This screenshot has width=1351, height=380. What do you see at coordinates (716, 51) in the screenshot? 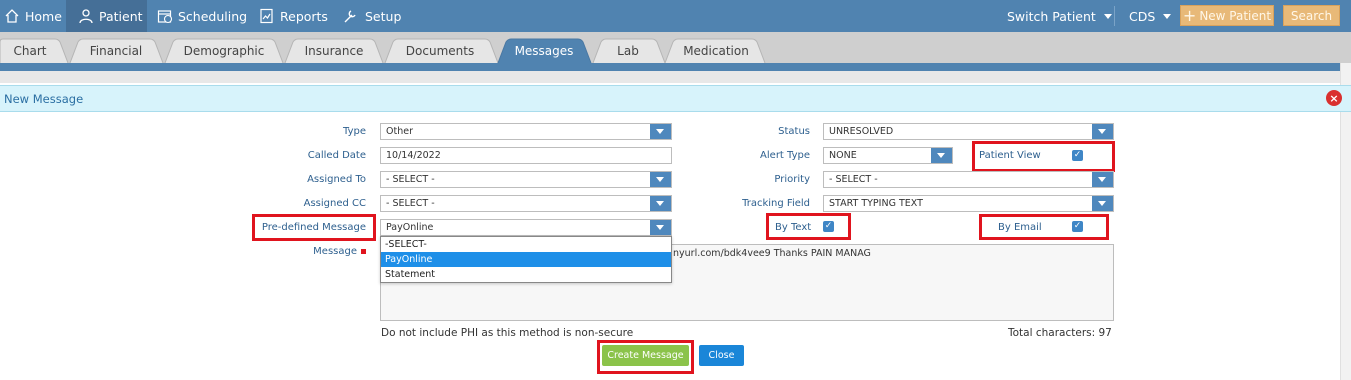
I see `tab-medication: Medication` at bounding box center [716, 51].